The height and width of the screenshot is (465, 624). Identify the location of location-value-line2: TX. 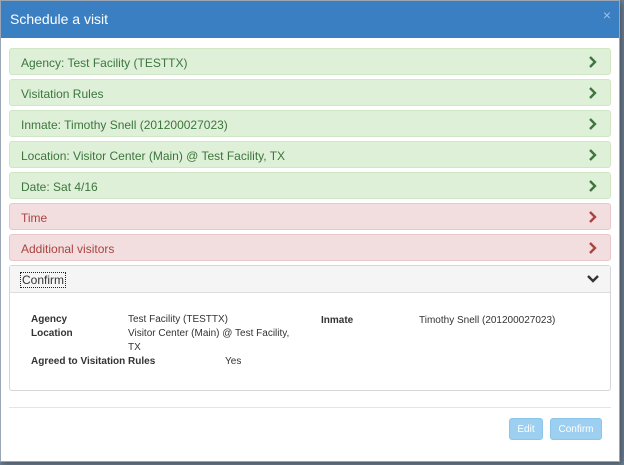
(134, 347).